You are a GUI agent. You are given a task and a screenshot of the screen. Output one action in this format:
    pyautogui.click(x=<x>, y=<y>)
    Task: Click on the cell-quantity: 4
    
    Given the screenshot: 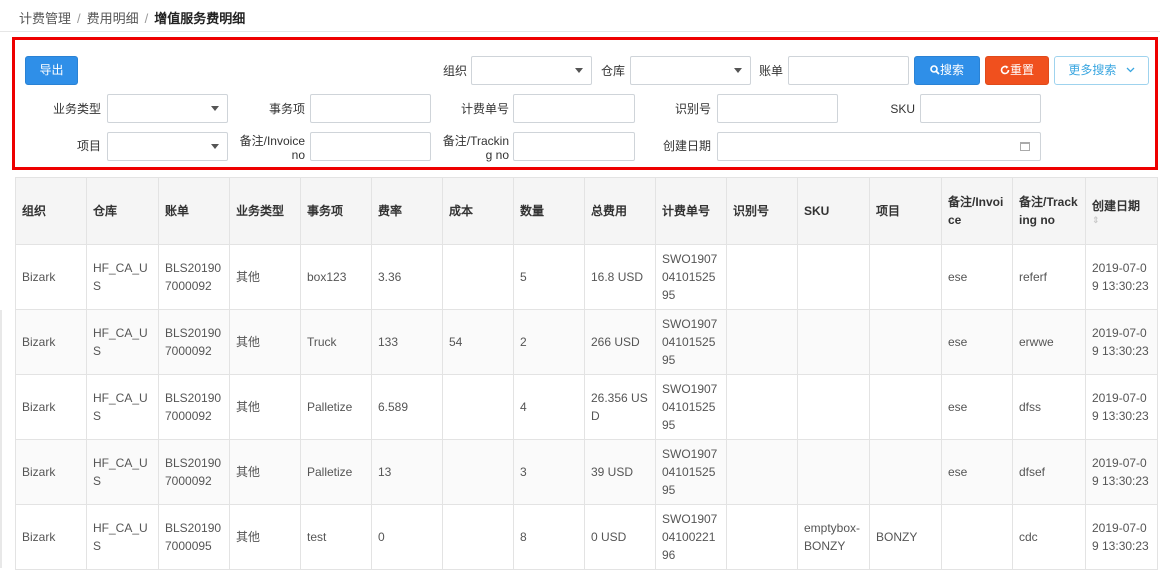 What is the action you would take?
    pyautogui.click(x=549, y=407)
    